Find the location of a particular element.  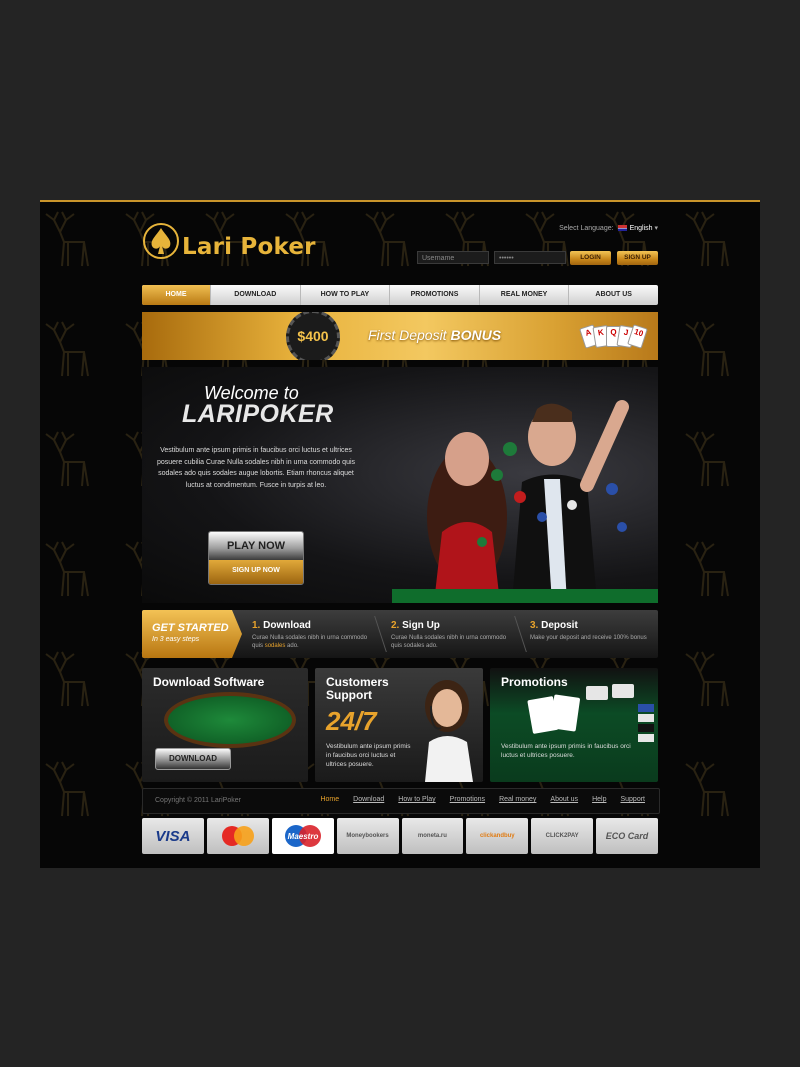

nav-item-real-money: REAL MONEY is located at coordinates (525, 295).